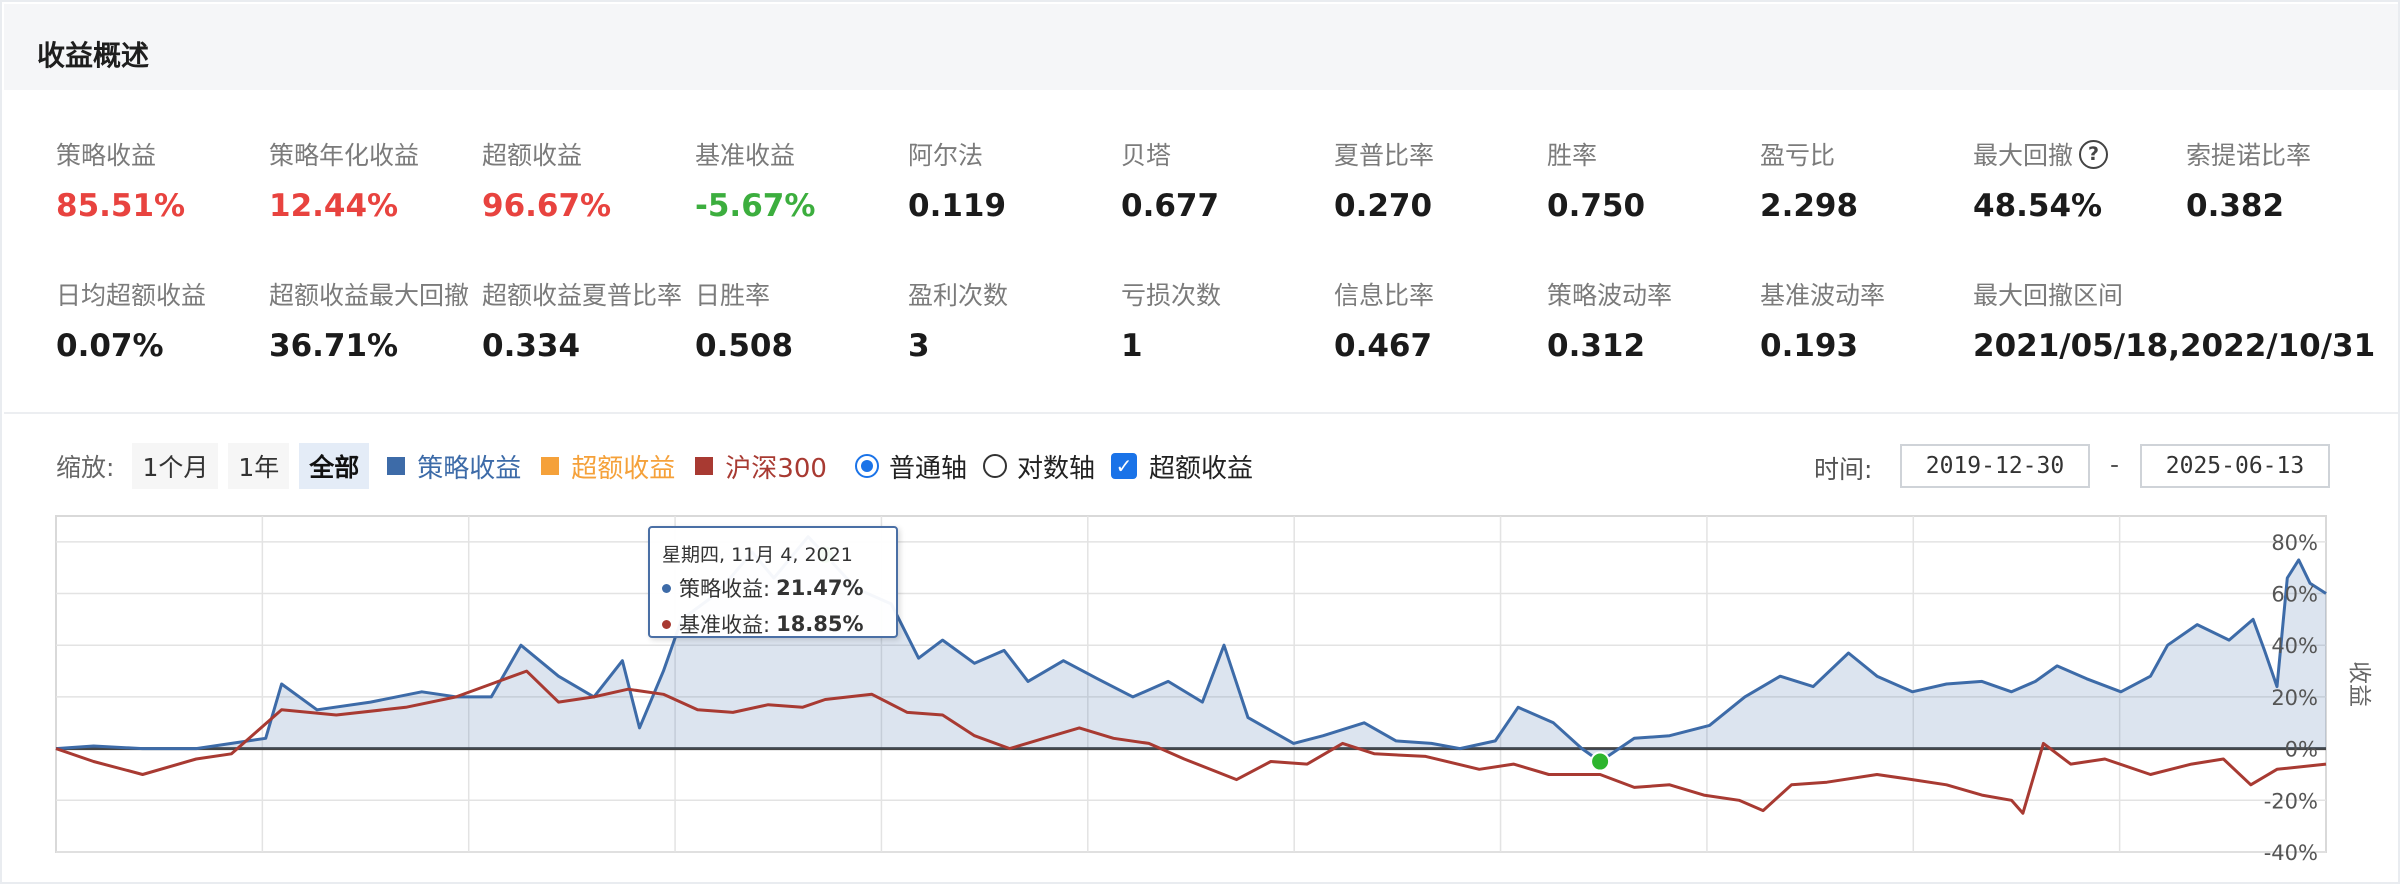 The image size is (2400, 884). What do you see at coordinates (587, 320) in the screenshot?
I see `metric-13: 超额收益夏普比率 0.334` at bounding box center [587, 320].